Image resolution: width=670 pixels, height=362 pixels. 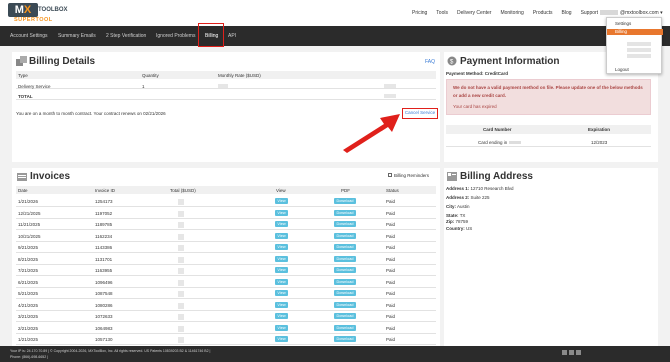 I want to click on invoice-id: 1057130, so click(x=104, y=339).